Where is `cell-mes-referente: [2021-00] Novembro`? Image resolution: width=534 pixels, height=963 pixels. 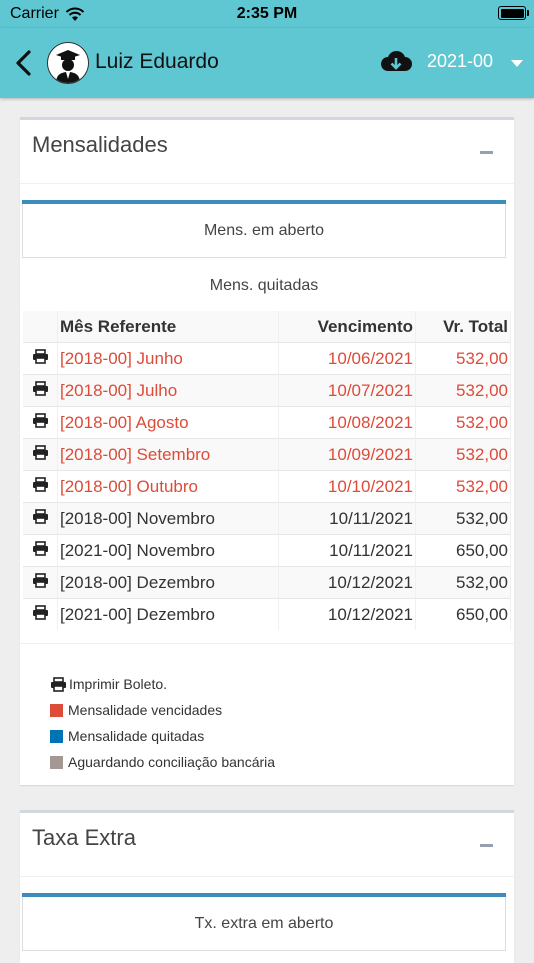 cell-mes-referente: [2021-00] Novembro is located at coordinates (168, 550).